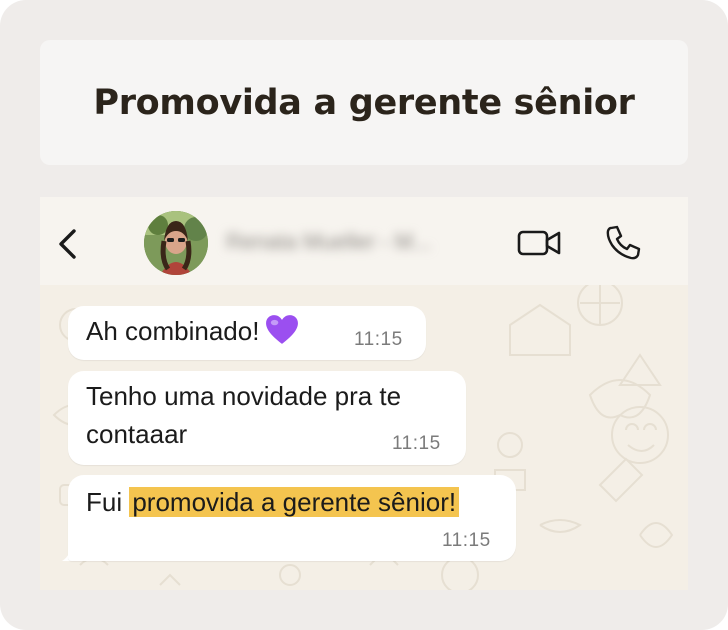 This screenshot has width=728, height=630. Describe the element at coordinates (294, 502) in the screenshot. I see `highlighted-text: promovida a gerente sênior!` at that location.